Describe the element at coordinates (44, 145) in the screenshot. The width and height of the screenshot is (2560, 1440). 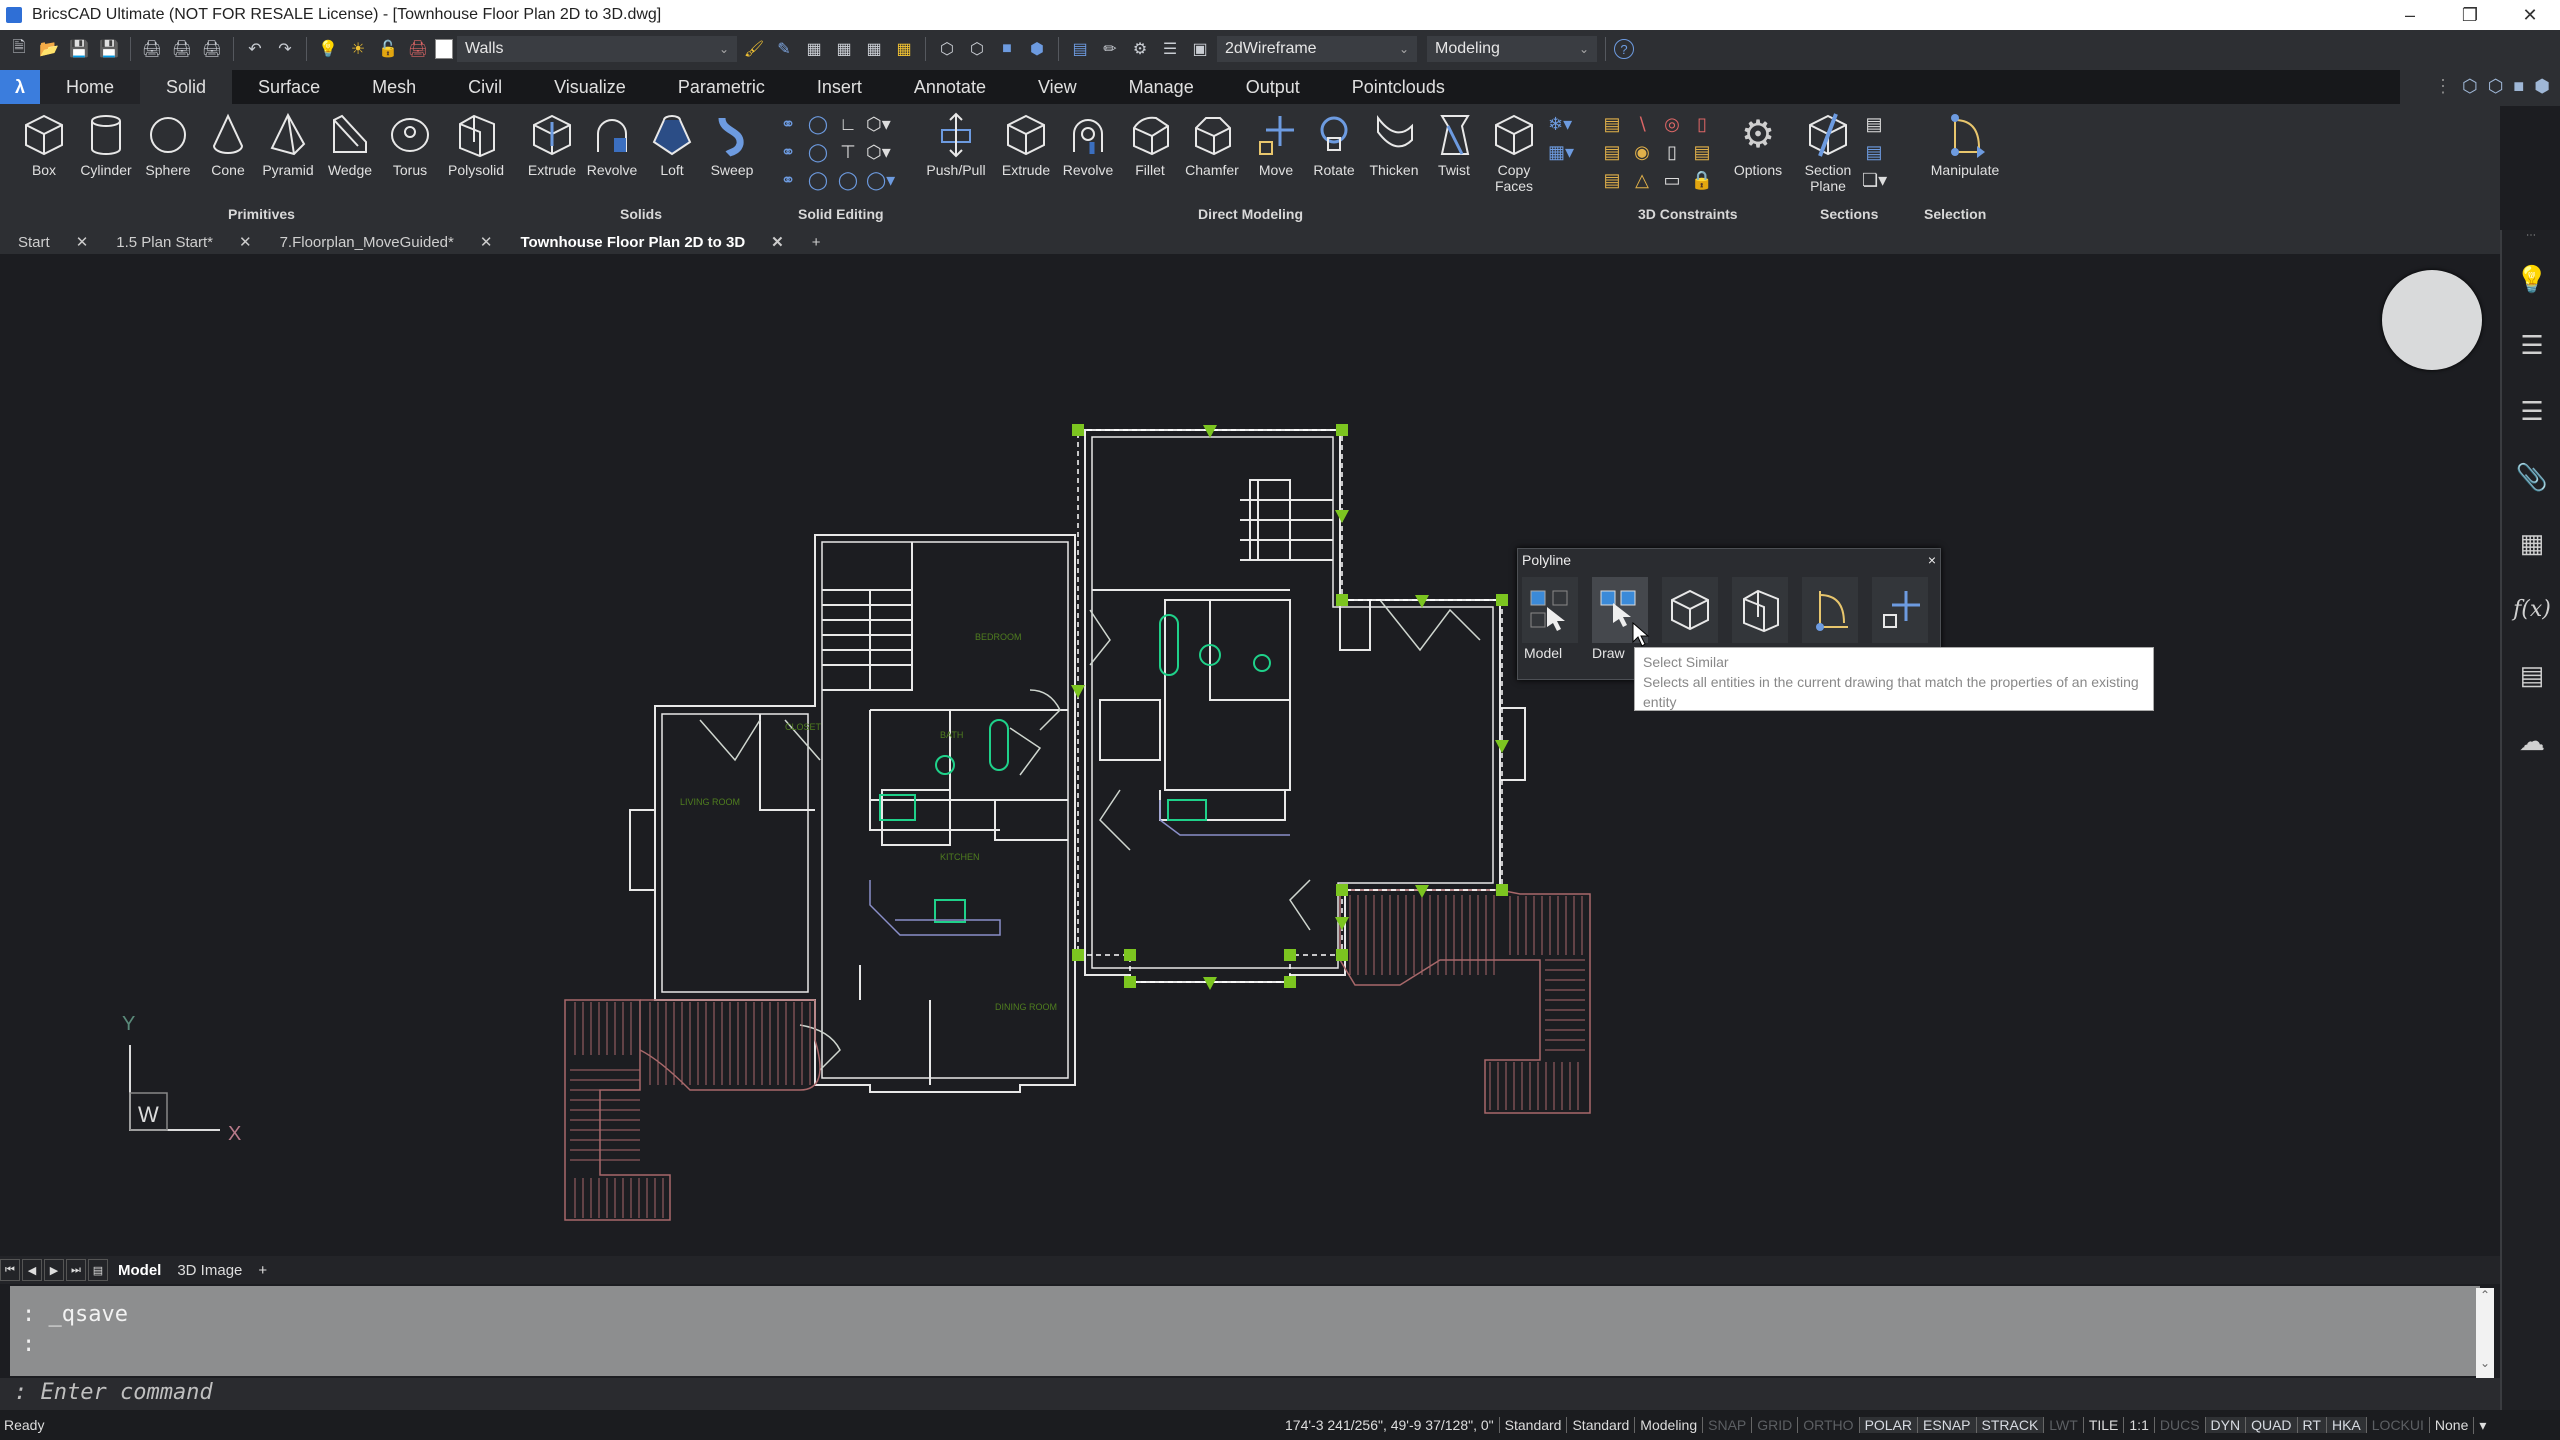
I see `box-button: Box` at that location.